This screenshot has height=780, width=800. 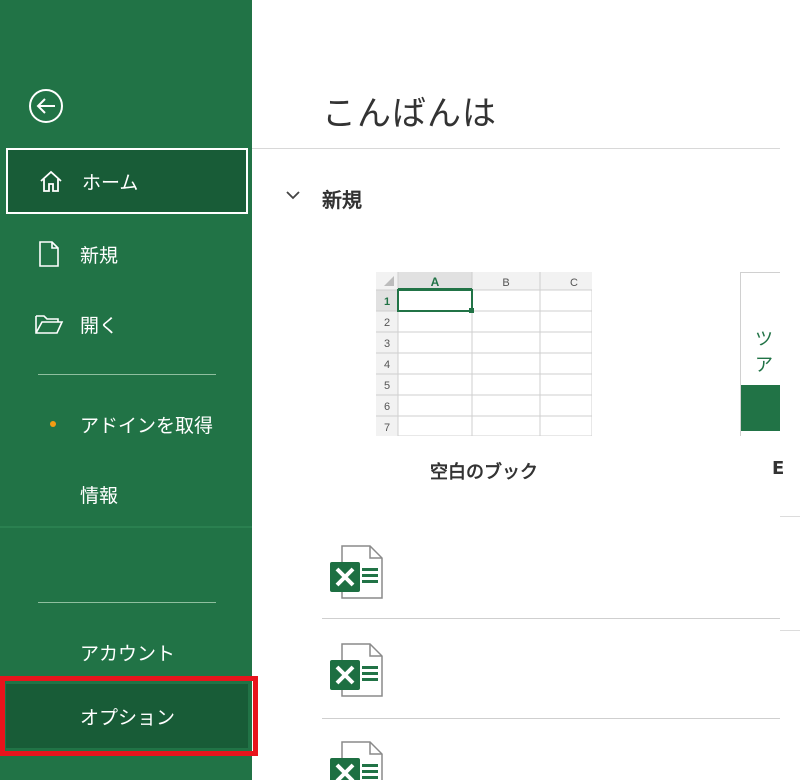 I want to click on sidebar-item-new: 新規, so click(x=127, y=254).